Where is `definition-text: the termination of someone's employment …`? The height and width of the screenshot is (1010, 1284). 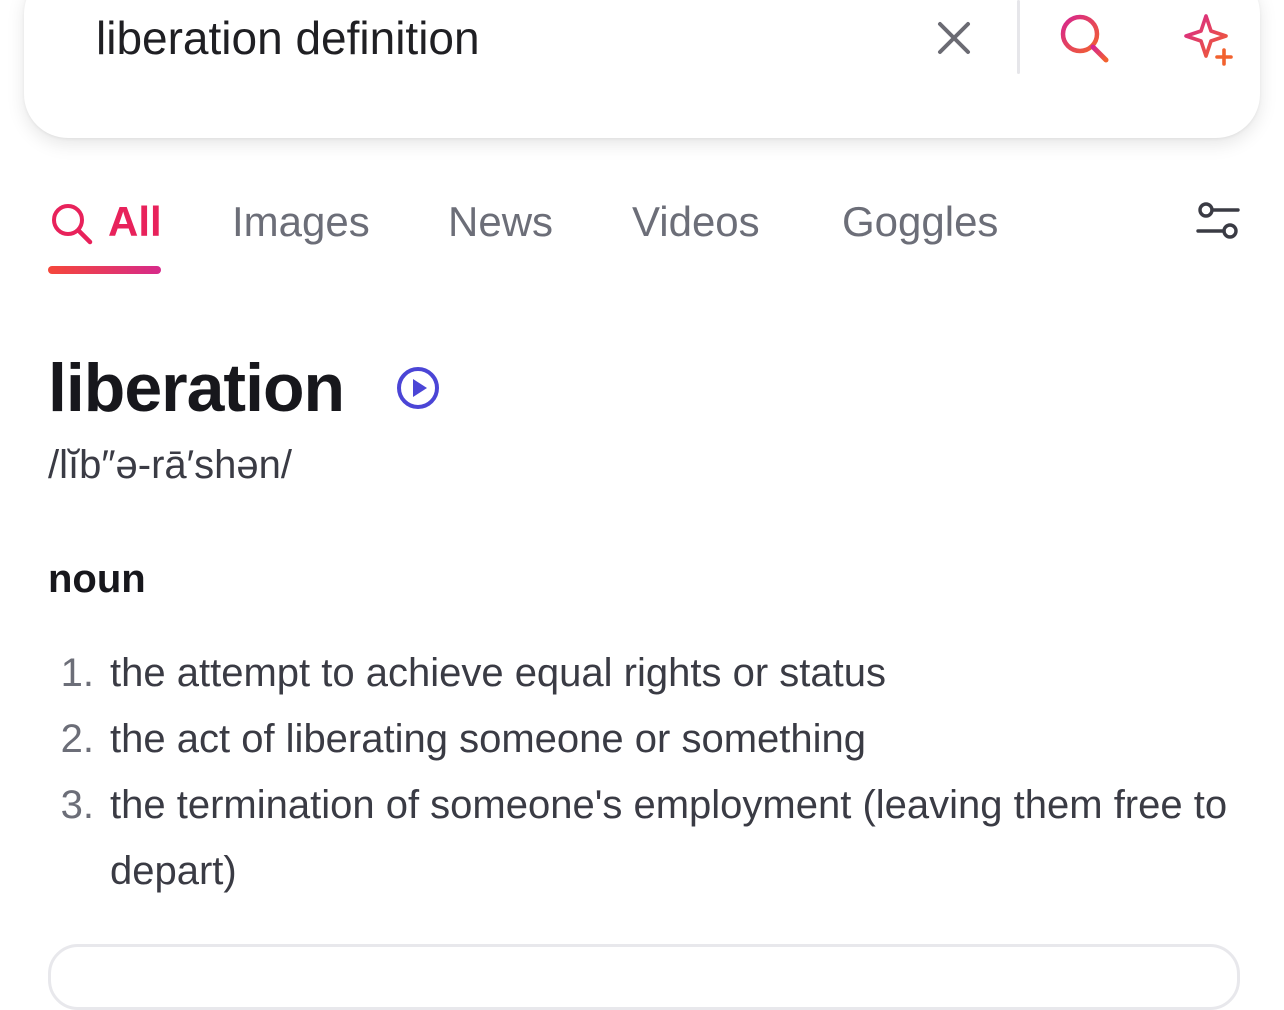
definition-text: the termination of someone's employment … is located at coordinates (669, 838).